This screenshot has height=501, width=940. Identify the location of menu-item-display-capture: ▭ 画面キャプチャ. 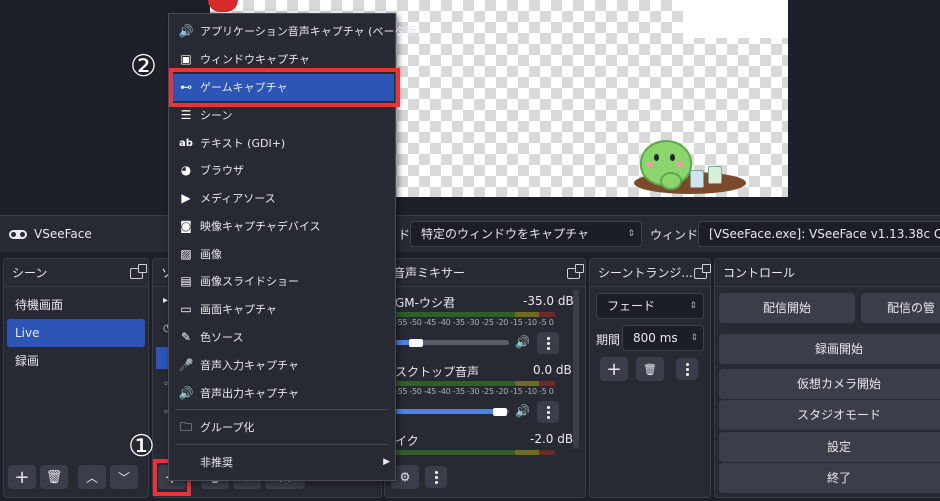
(282, 309).